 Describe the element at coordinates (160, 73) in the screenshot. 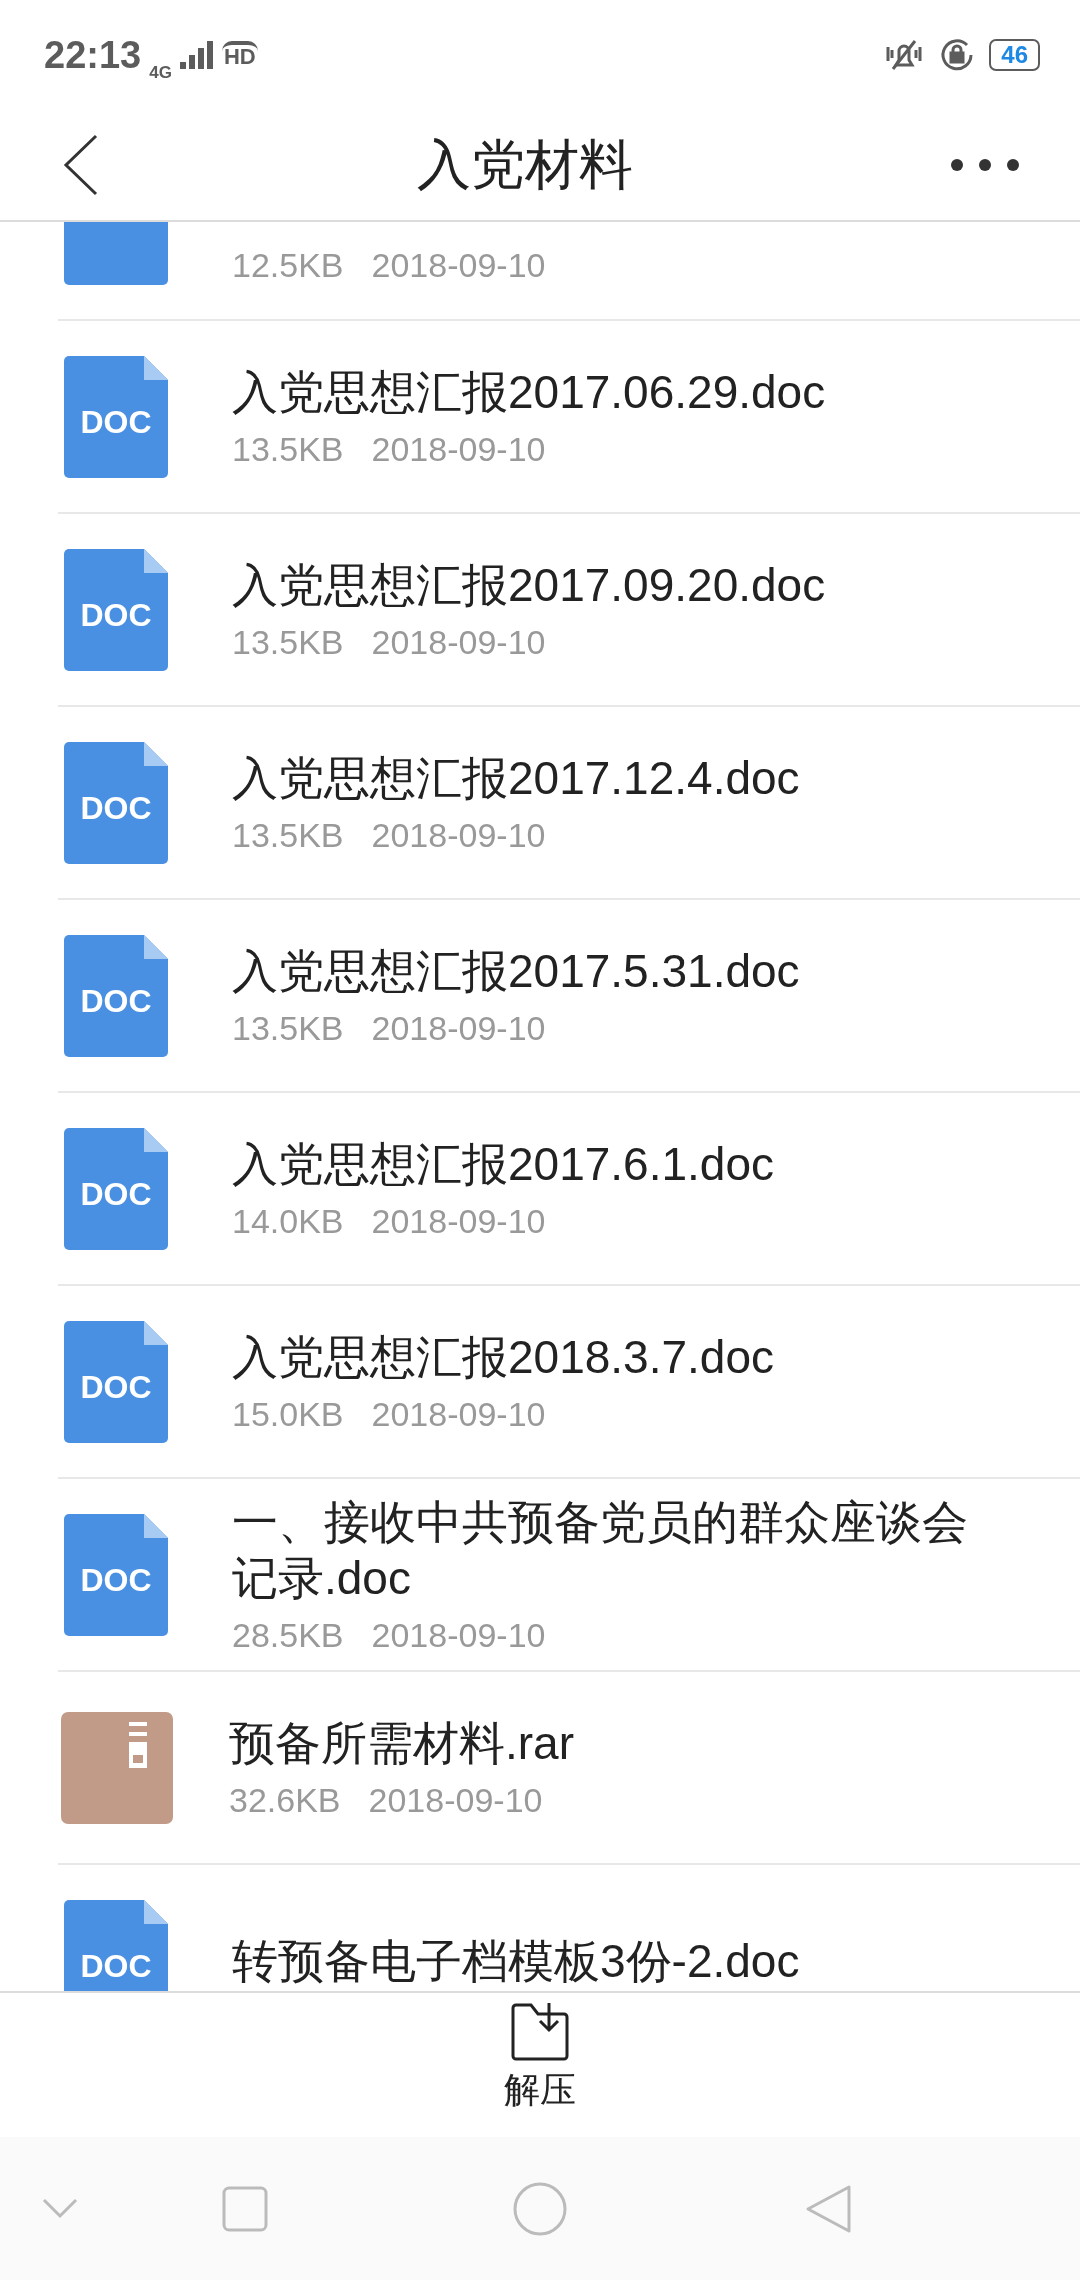

I see `network-type: 4G` at that location.